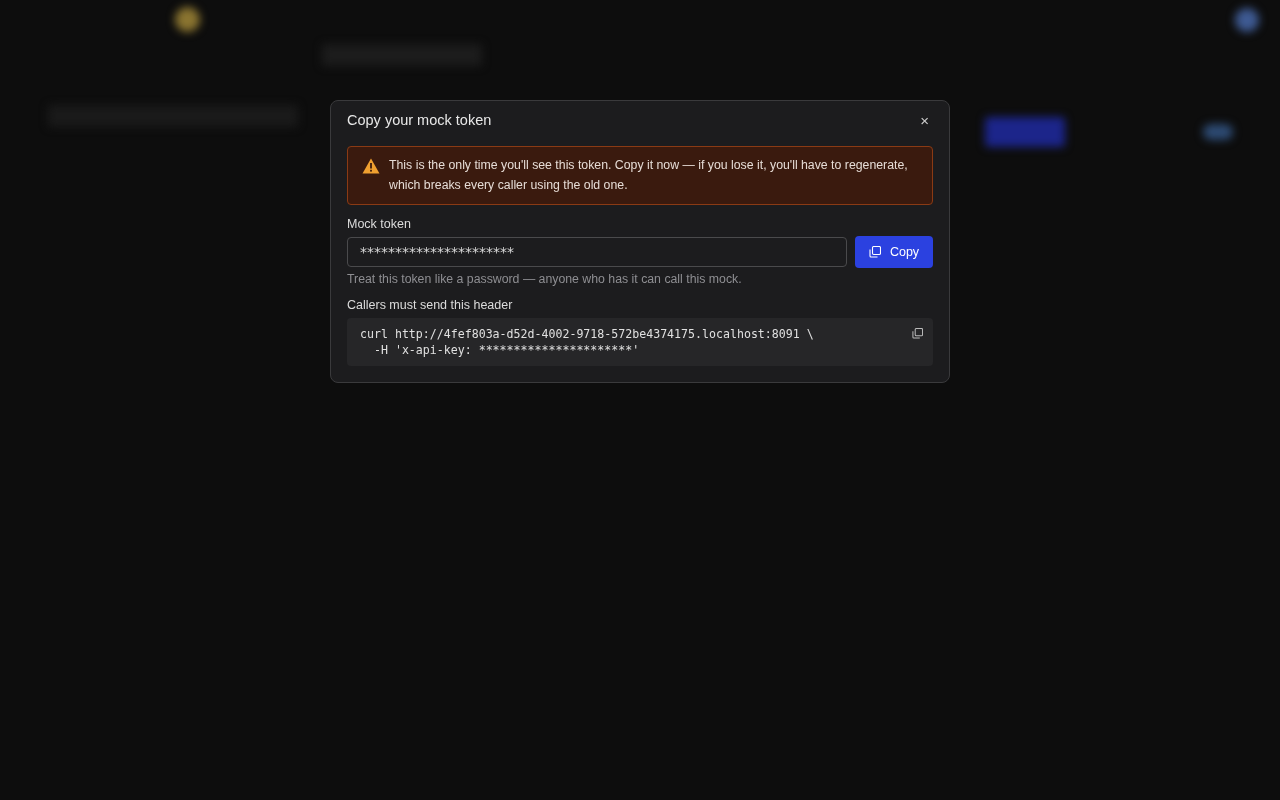 The width and height of the screenshot is (1280, 800). I want to click on field-label: Mock token, so click(379, 224).